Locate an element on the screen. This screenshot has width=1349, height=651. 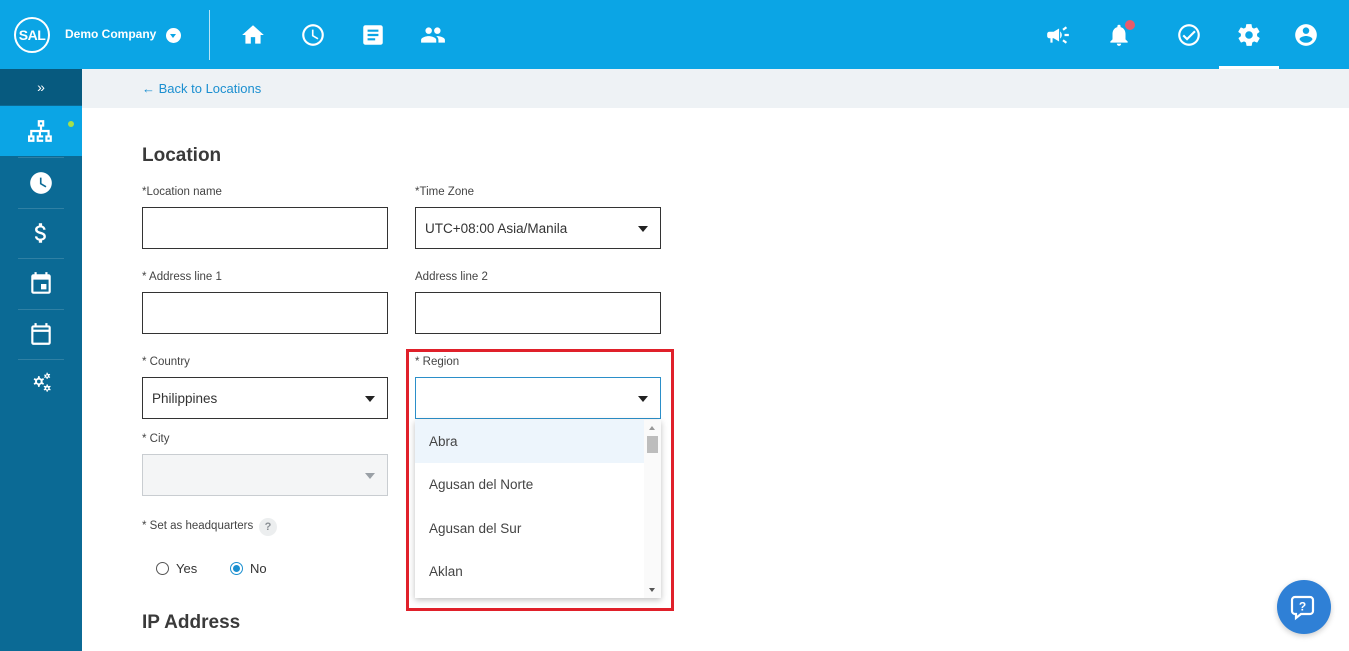
location-name-label: *Location name is located at coordinates (182, 192).